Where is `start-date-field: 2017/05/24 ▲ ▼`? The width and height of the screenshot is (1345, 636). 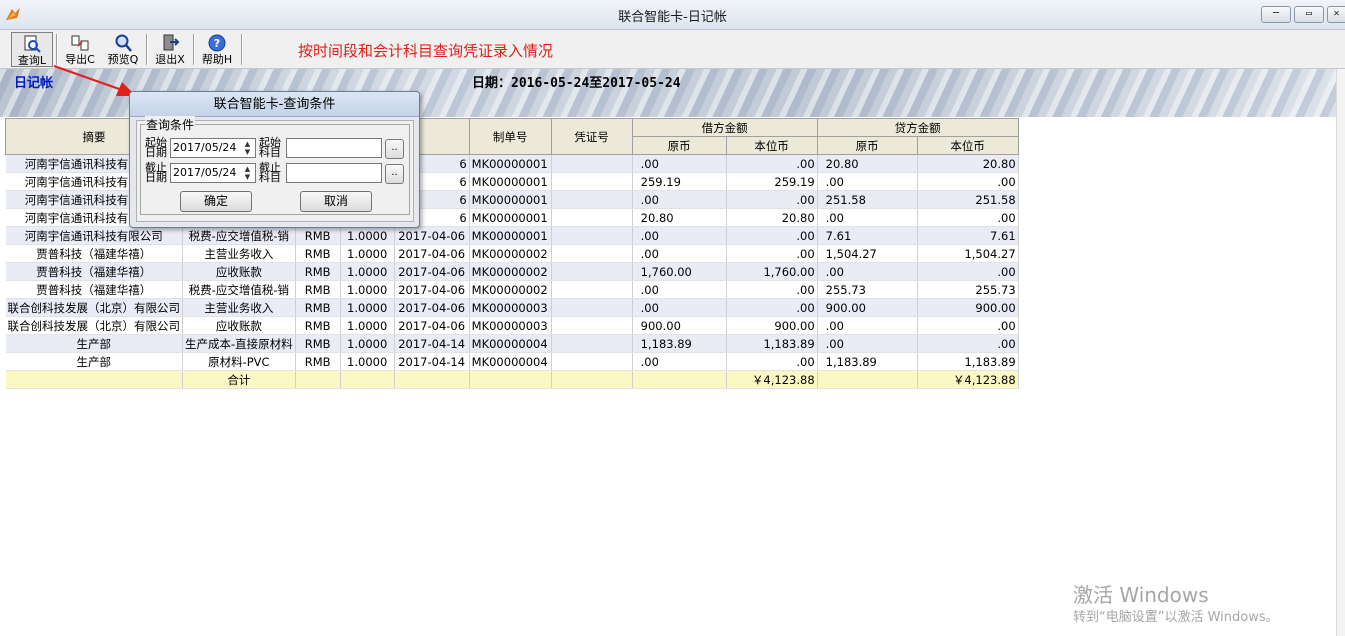 start-date-field: 2017/05/24 ▲ ▼ is located at coordinates (213, 148).